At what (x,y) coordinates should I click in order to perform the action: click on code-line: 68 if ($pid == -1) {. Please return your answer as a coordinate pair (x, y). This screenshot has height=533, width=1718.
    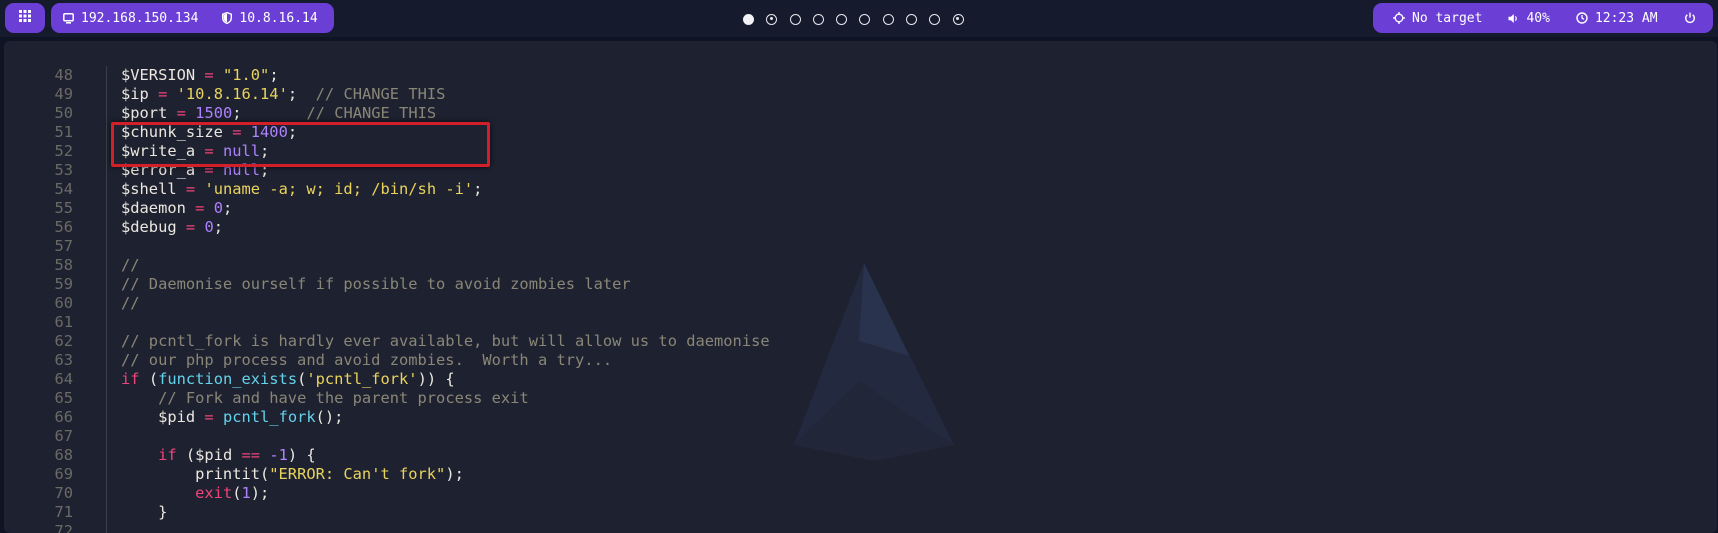
    Looking at the image, I should click on (860, 455).